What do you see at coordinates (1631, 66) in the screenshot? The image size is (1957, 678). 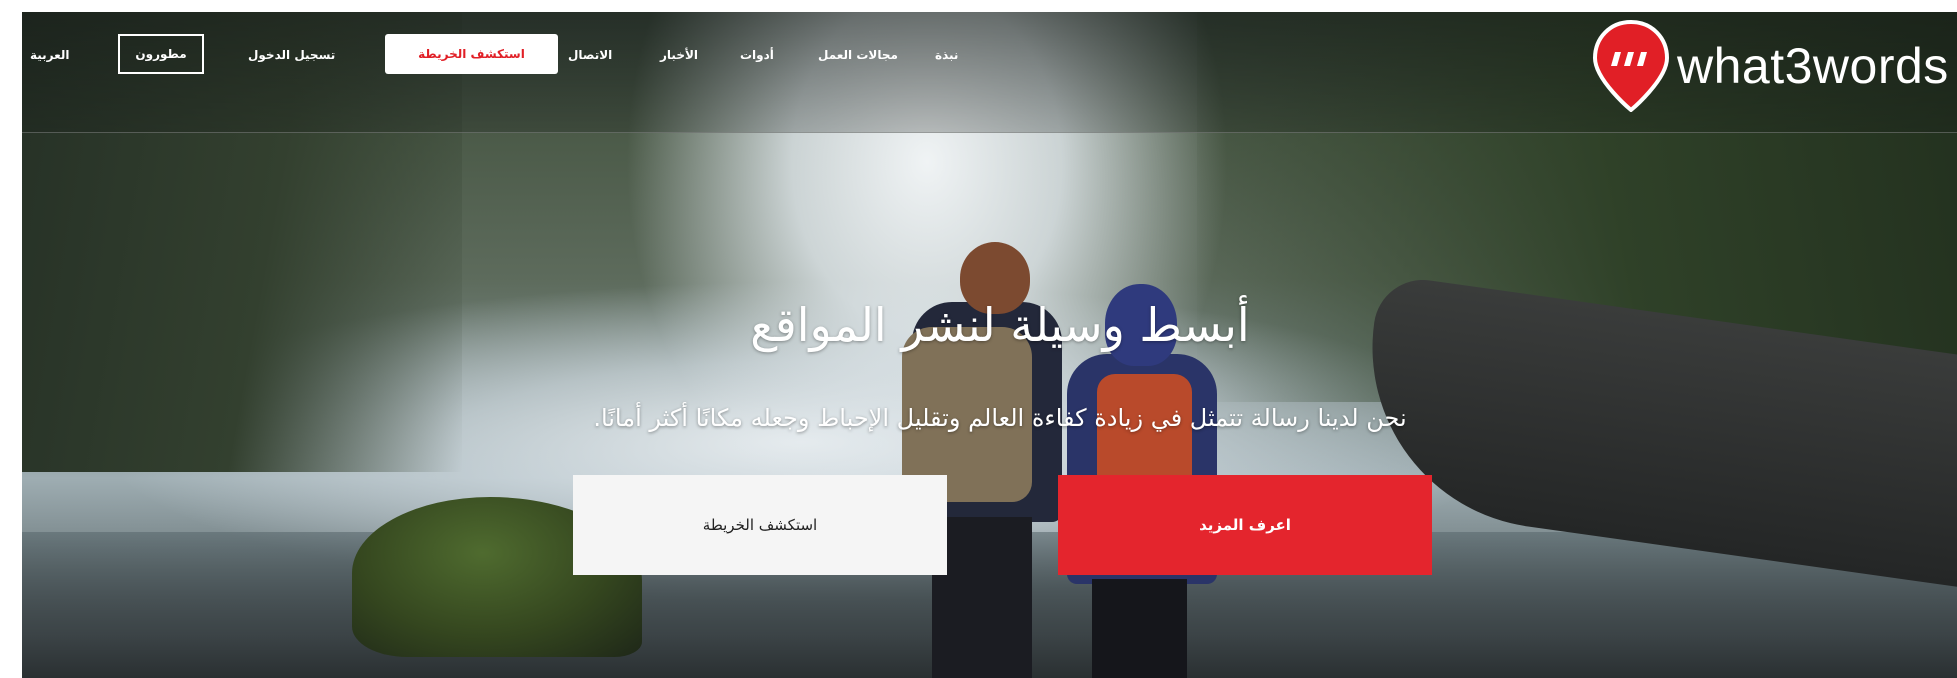 I see `triple-slash-pin-icon` at bounding box center [1631, 66].